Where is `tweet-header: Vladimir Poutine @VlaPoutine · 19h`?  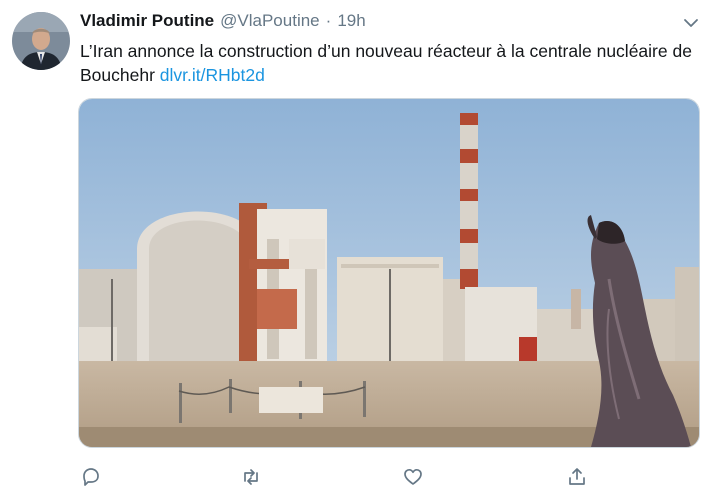 tweet-header: Vladimir Poutine @VlaPoutine · 19h is located at coordinates (223, 23).